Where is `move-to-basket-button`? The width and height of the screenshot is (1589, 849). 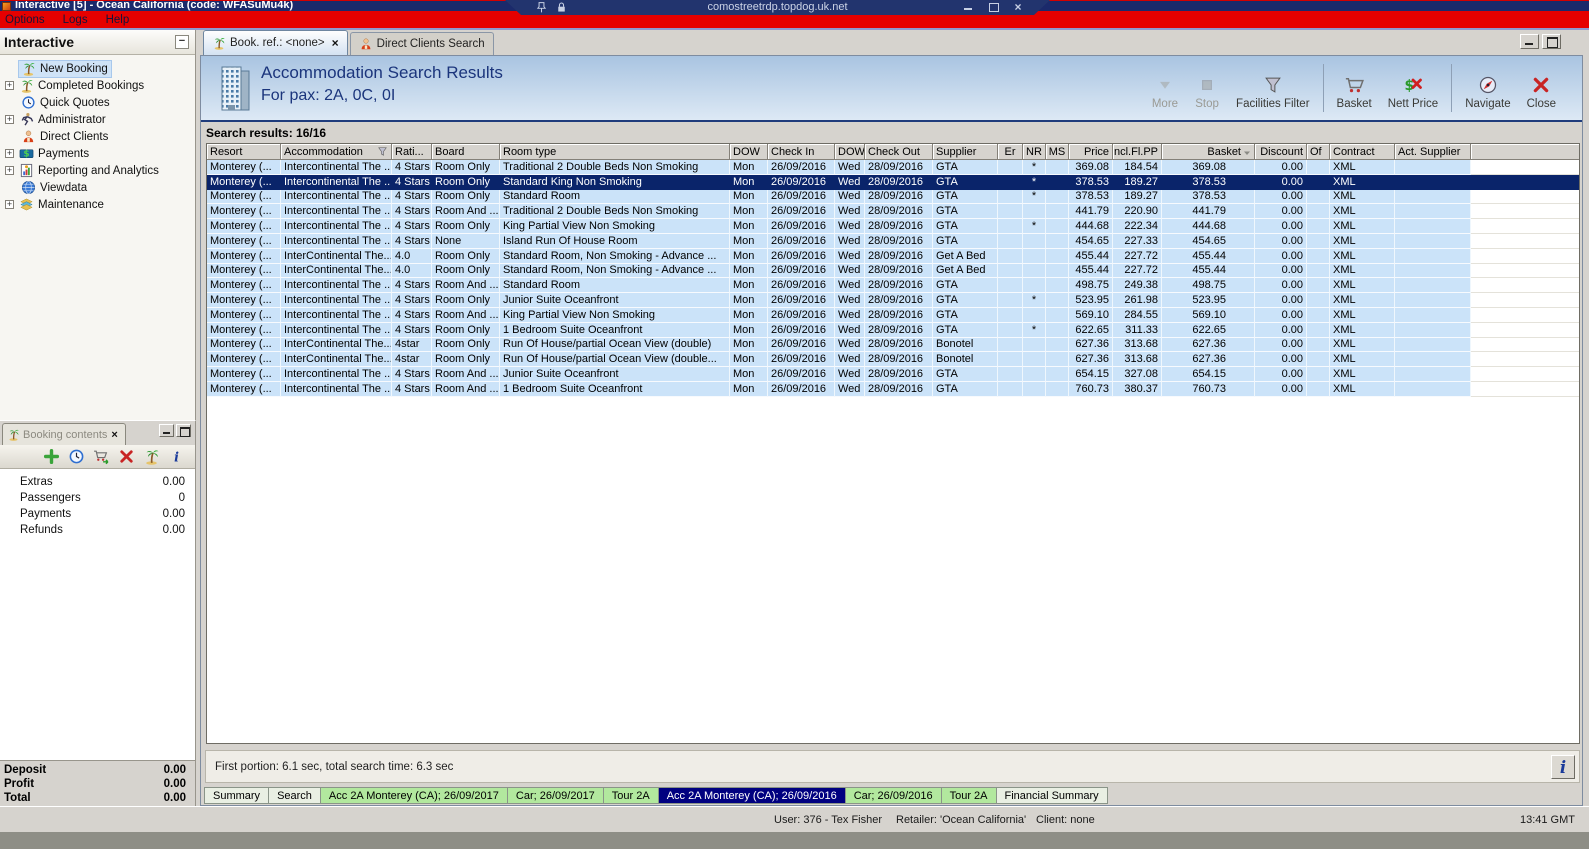
move-to-basket-button is located at coordinates (101, 456).